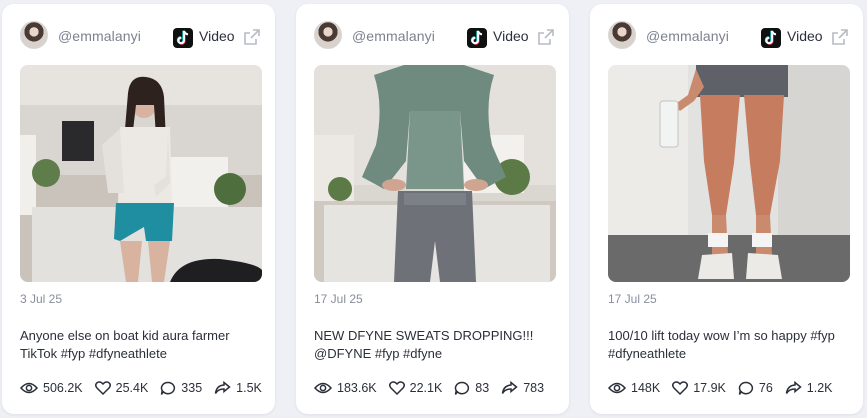 The height and width of the screenshot is (418, 867). I want to click on views-stat: 183.6K, so click(345, 388).